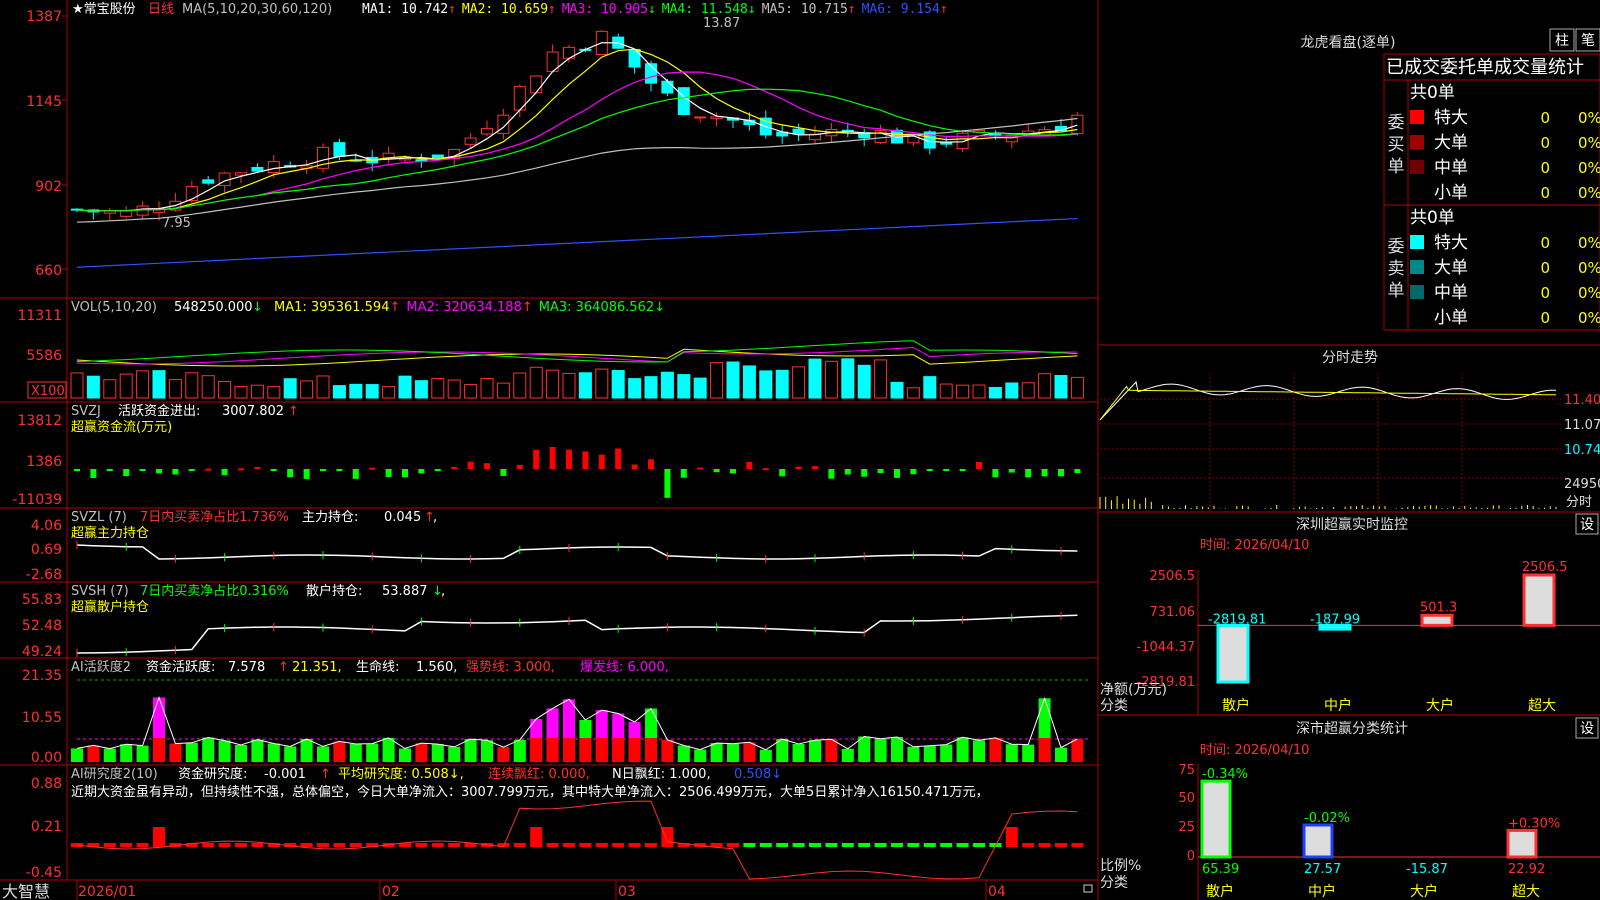 This screenshot has width=1600, height=900. What do you see at coordinates (580, 720) in the screenshot?
I see `activity-chart` at bounding box center [580, 720].